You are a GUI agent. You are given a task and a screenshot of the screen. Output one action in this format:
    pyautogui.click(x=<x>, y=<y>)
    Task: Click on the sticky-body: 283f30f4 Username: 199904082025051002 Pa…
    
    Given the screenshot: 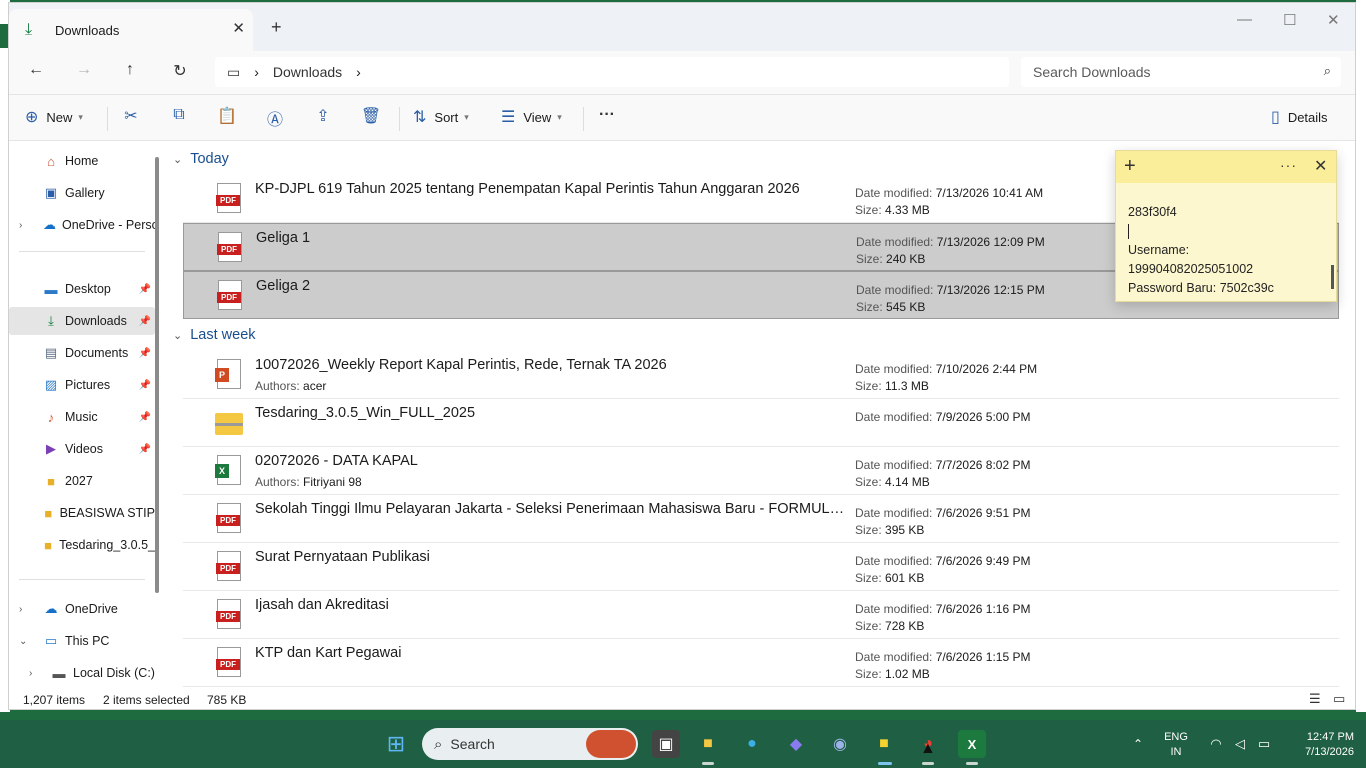 What is the action you would take?
    pyautogui.click(x=1226, y=240)
    